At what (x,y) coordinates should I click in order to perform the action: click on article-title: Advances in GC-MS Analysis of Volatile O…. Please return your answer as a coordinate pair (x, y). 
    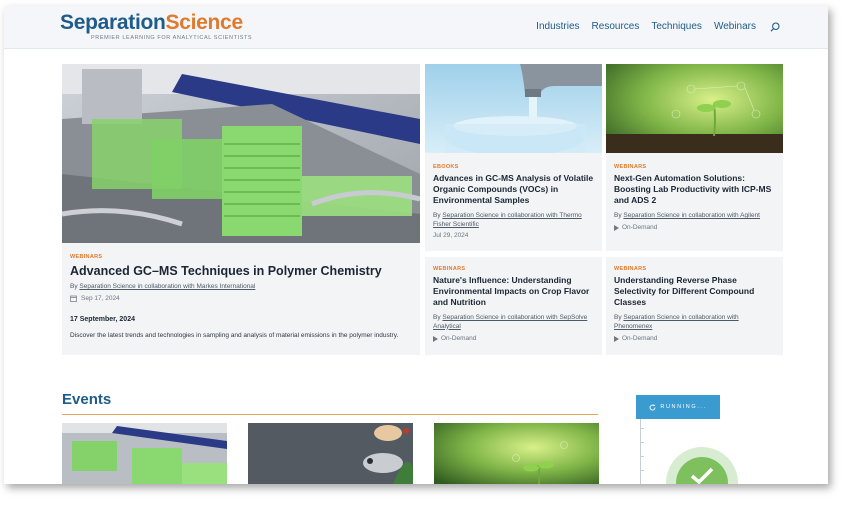
    Looking at the image, I should click on (515, 189).